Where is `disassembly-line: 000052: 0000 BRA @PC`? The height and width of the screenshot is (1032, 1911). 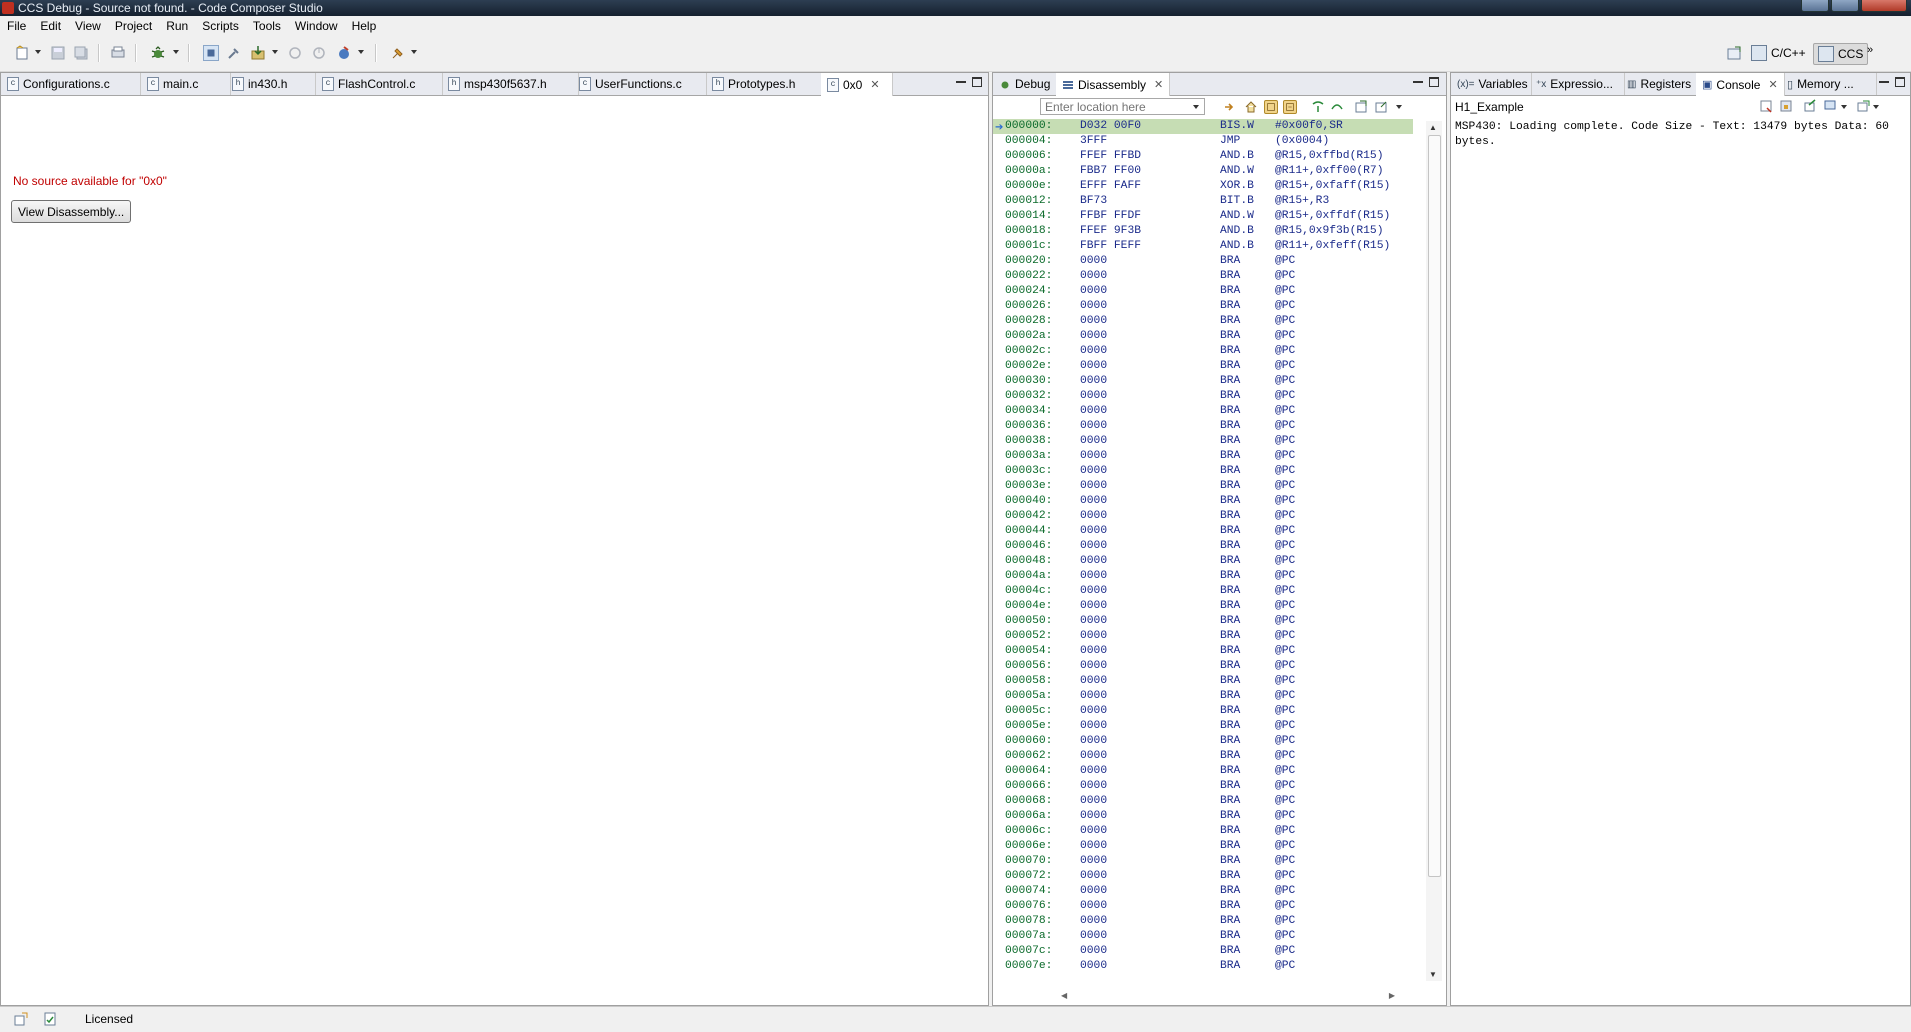 disassembly-line: 000052: 0000 BRA @PC is located at coordinates (1203, 636).